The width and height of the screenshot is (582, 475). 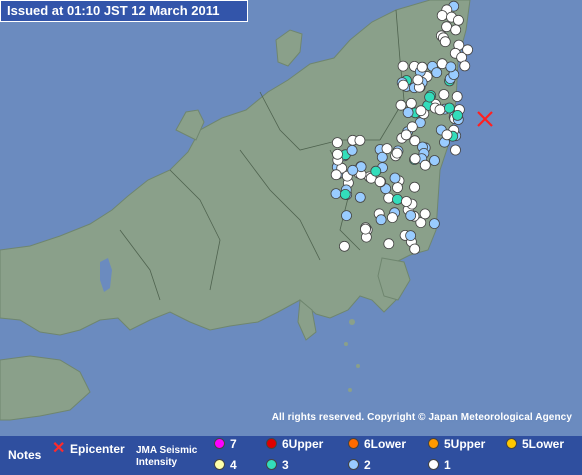 I want to click on red-x-icon: ✕, so click(x=59, y=448).